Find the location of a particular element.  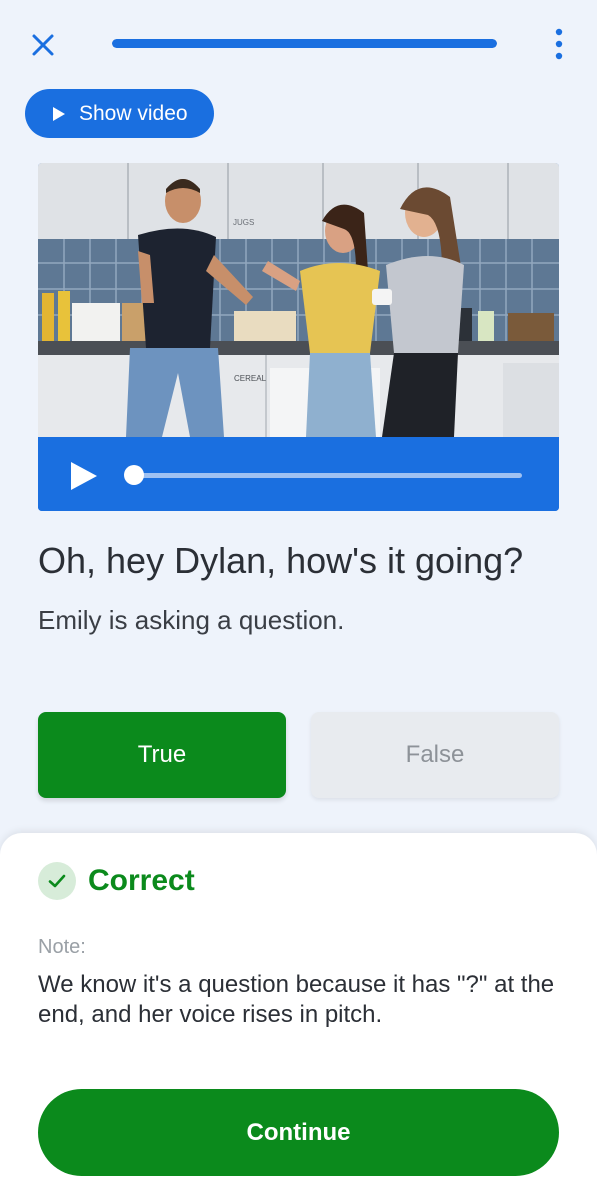

correct-badge is located at coordinates (57, 881).